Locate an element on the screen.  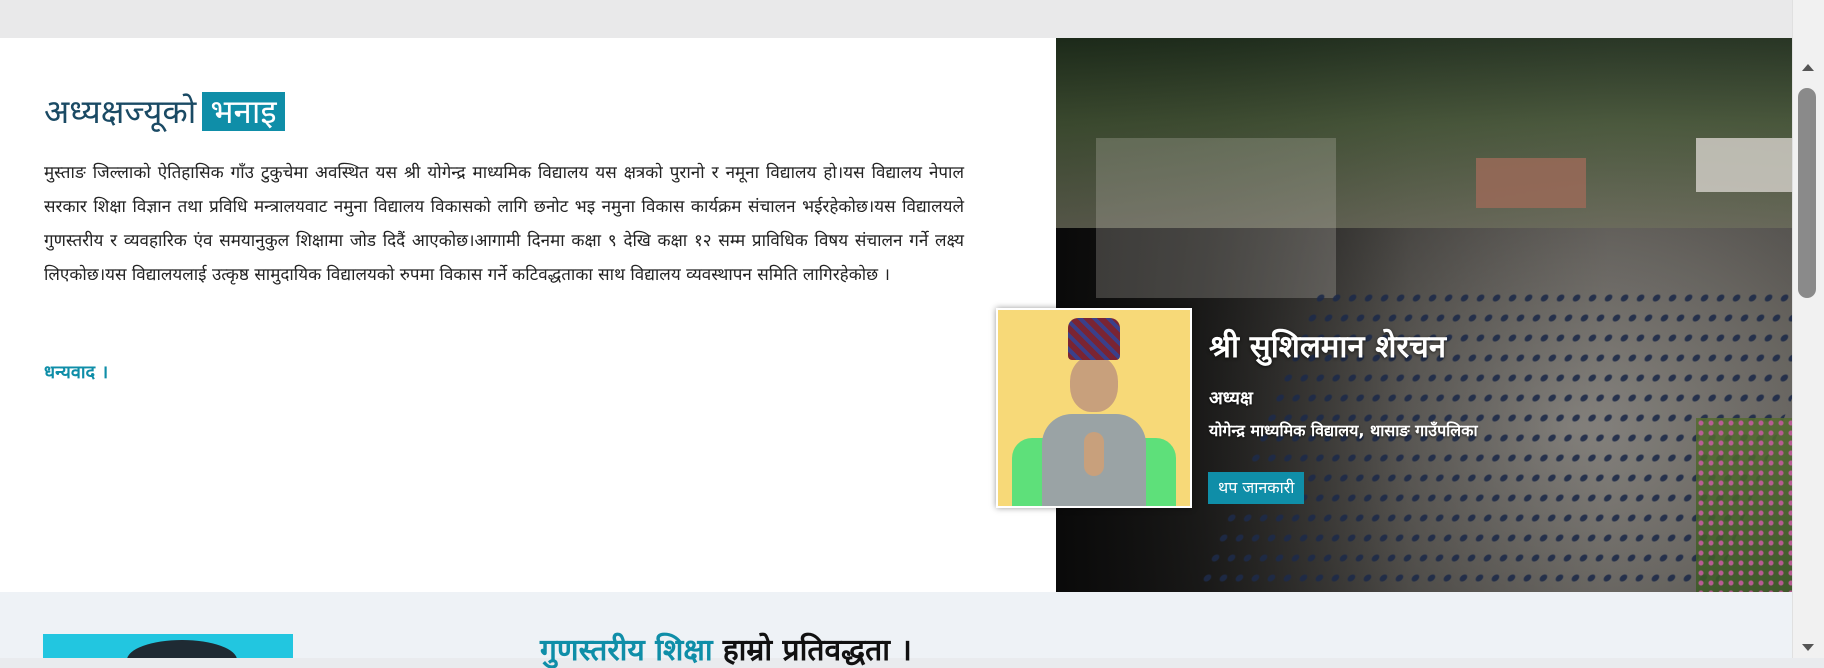
top-strip is located at coordinates (896, 19).